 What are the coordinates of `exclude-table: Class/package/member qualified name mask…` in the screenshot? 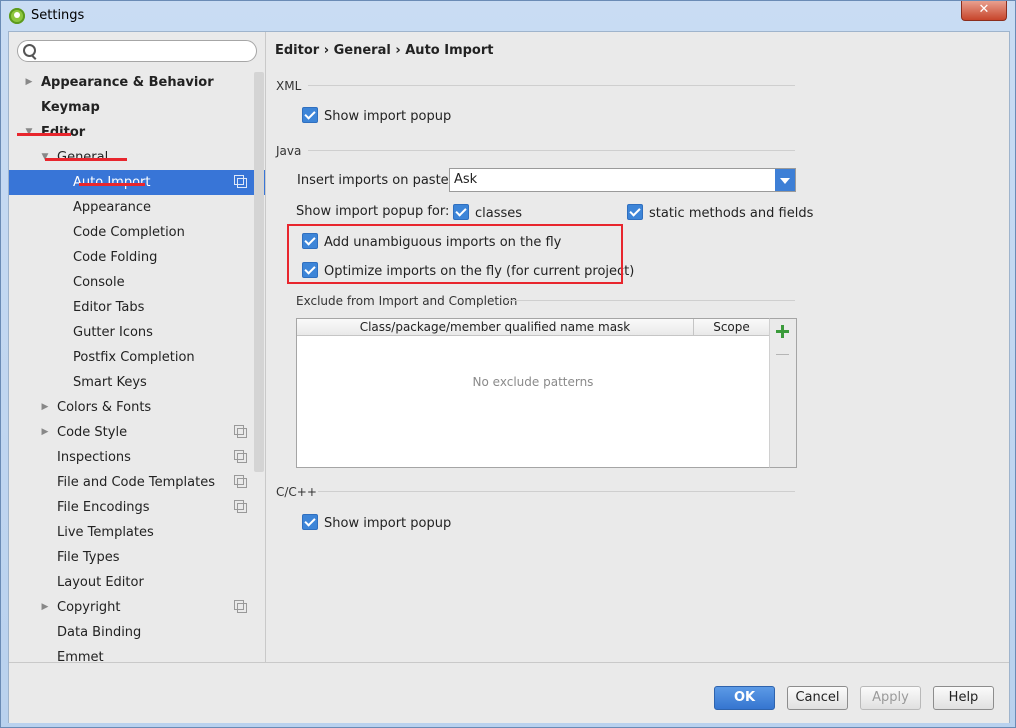 It's located at (533, 393).